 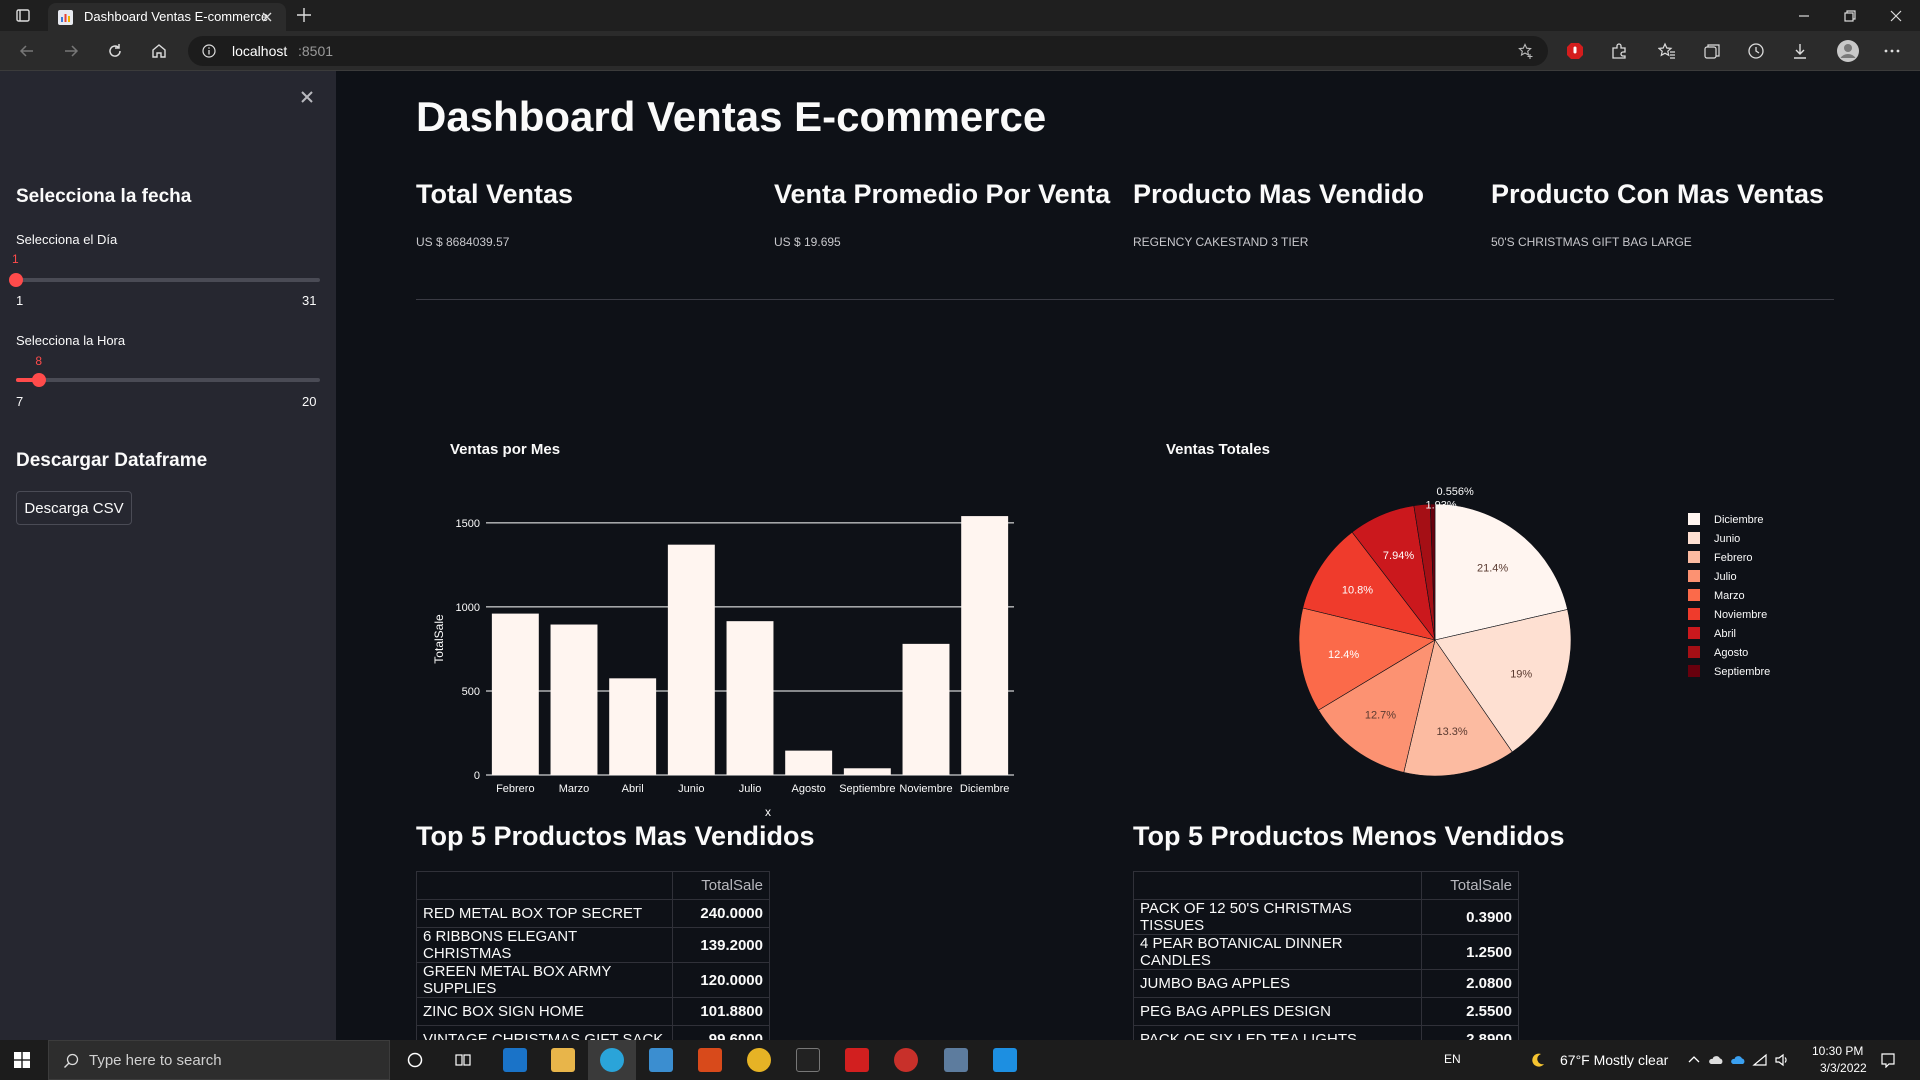 What do you see at coordinates (1896, 16) in the screenshot?
I see `close-window-icon` at bounding box center [1896, 16].